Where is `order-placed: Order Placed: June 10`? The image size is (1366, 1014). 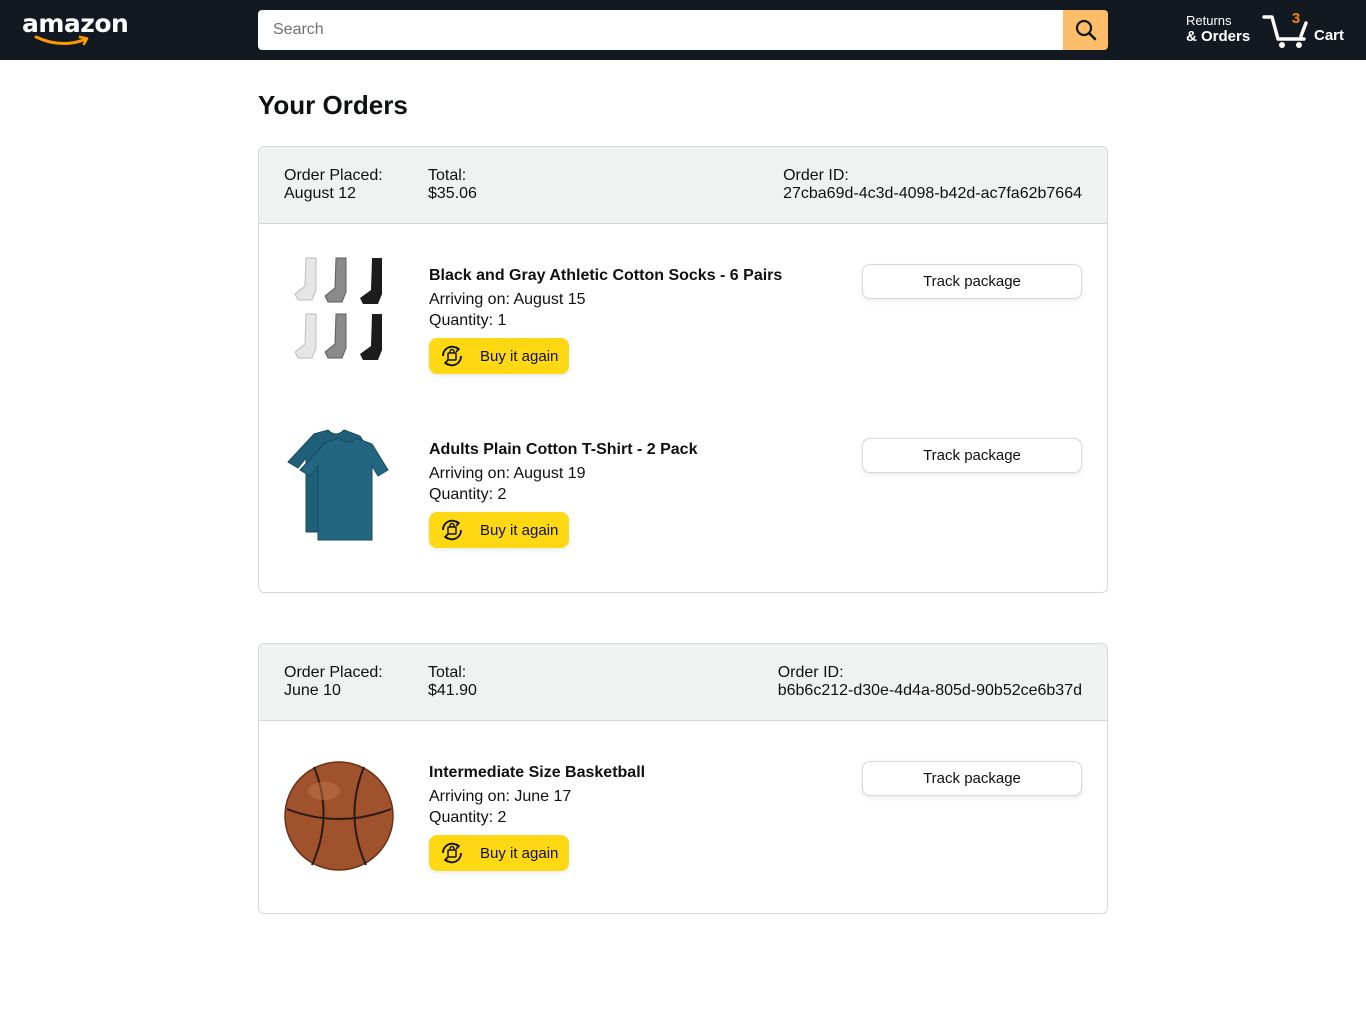
order-placed: Order Placed: June 10 is located at coordinates (333, 682).